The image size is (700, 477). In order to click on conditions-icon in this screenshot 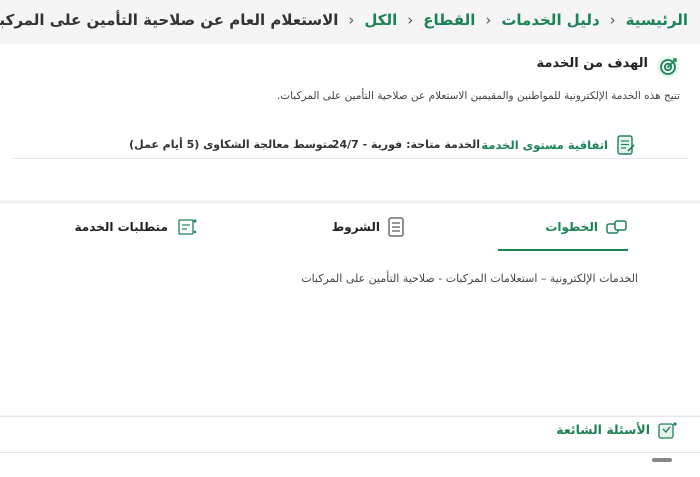, I will do `click(396, 227)`.